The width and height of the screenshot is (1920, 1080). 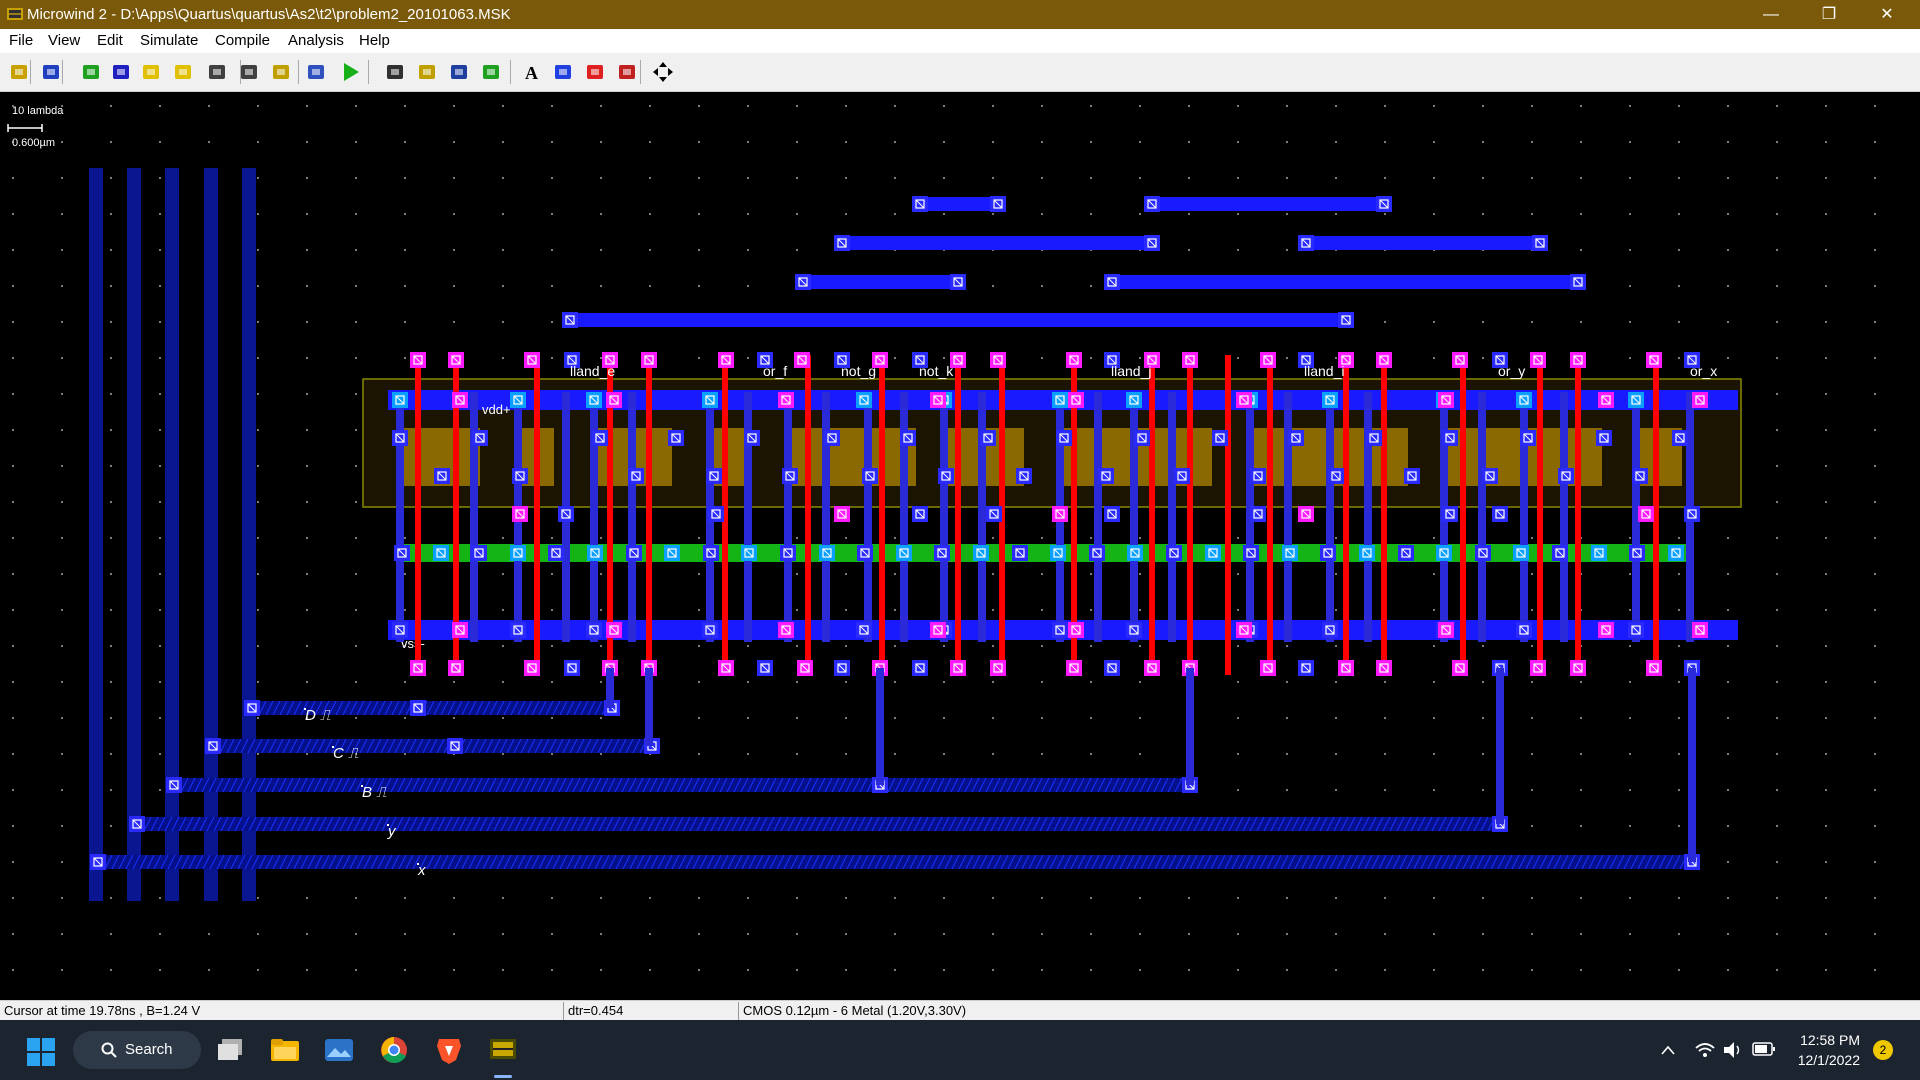 What do you see at coordinates (339, 1050) in the screenshot?
I see `photos-icon` at bounding box center [339, 1050].